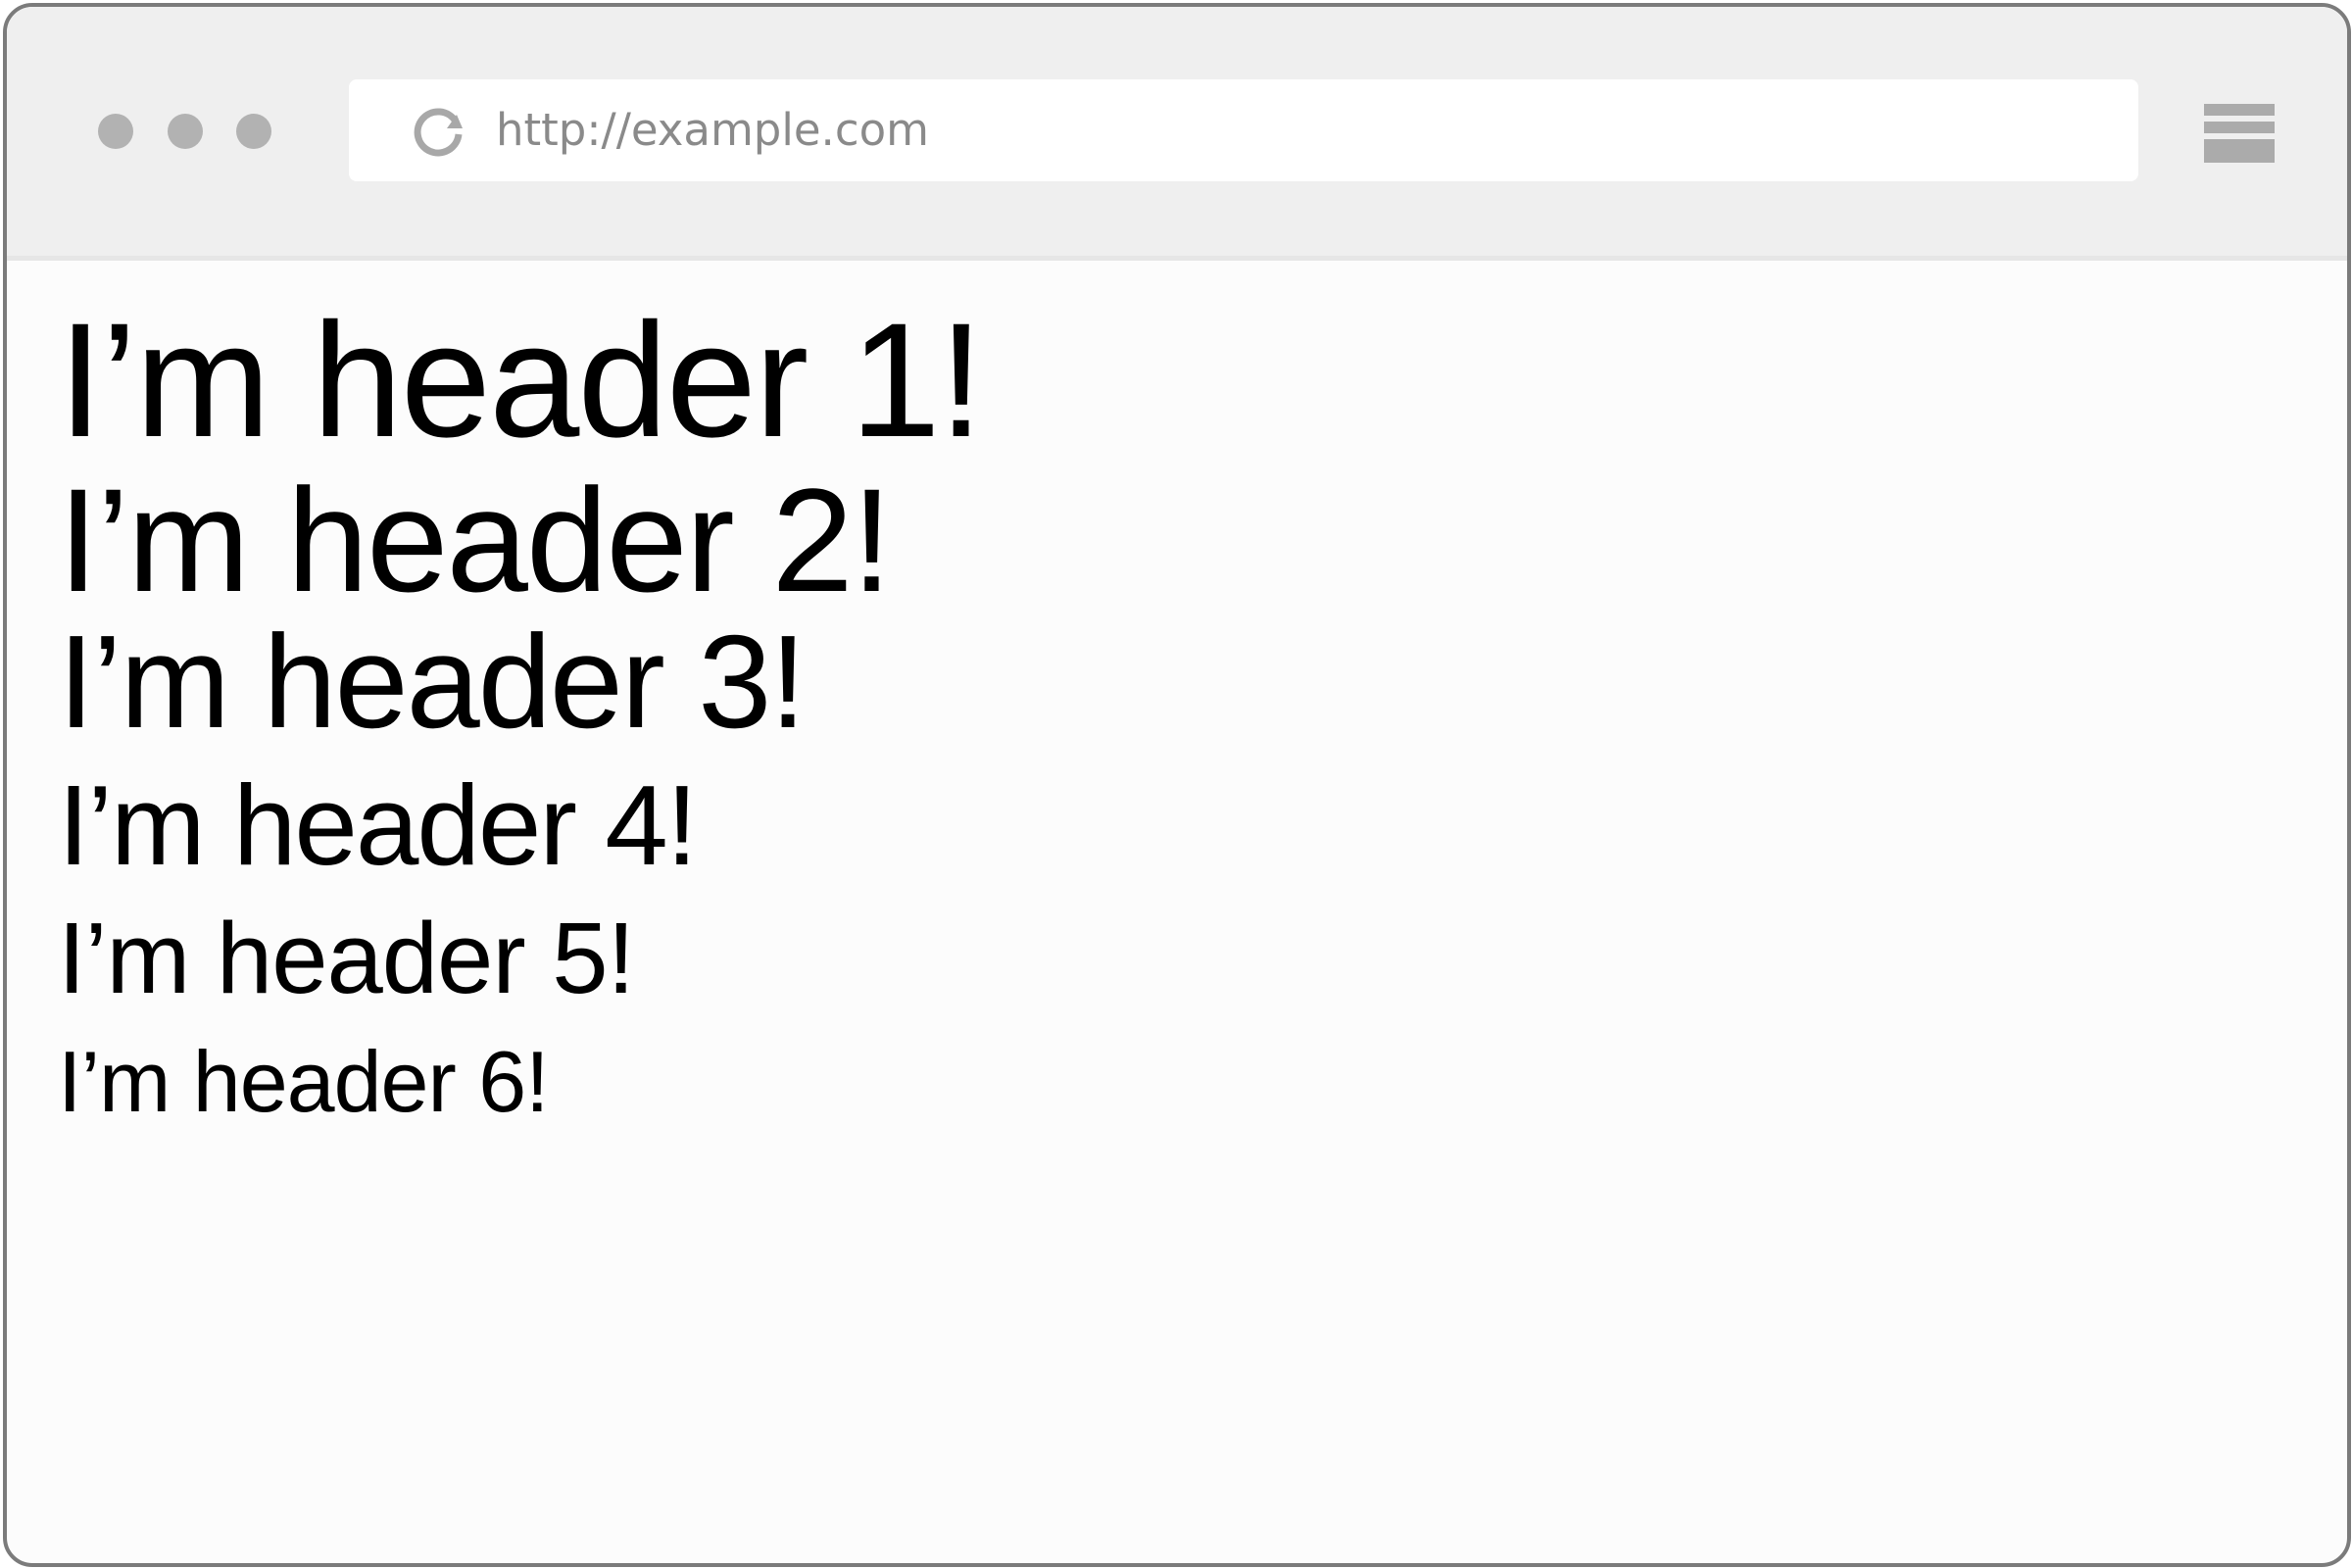 The image size is (2352, 1568). I want to click on header-4: I’m header 4!, so click(378, 825).